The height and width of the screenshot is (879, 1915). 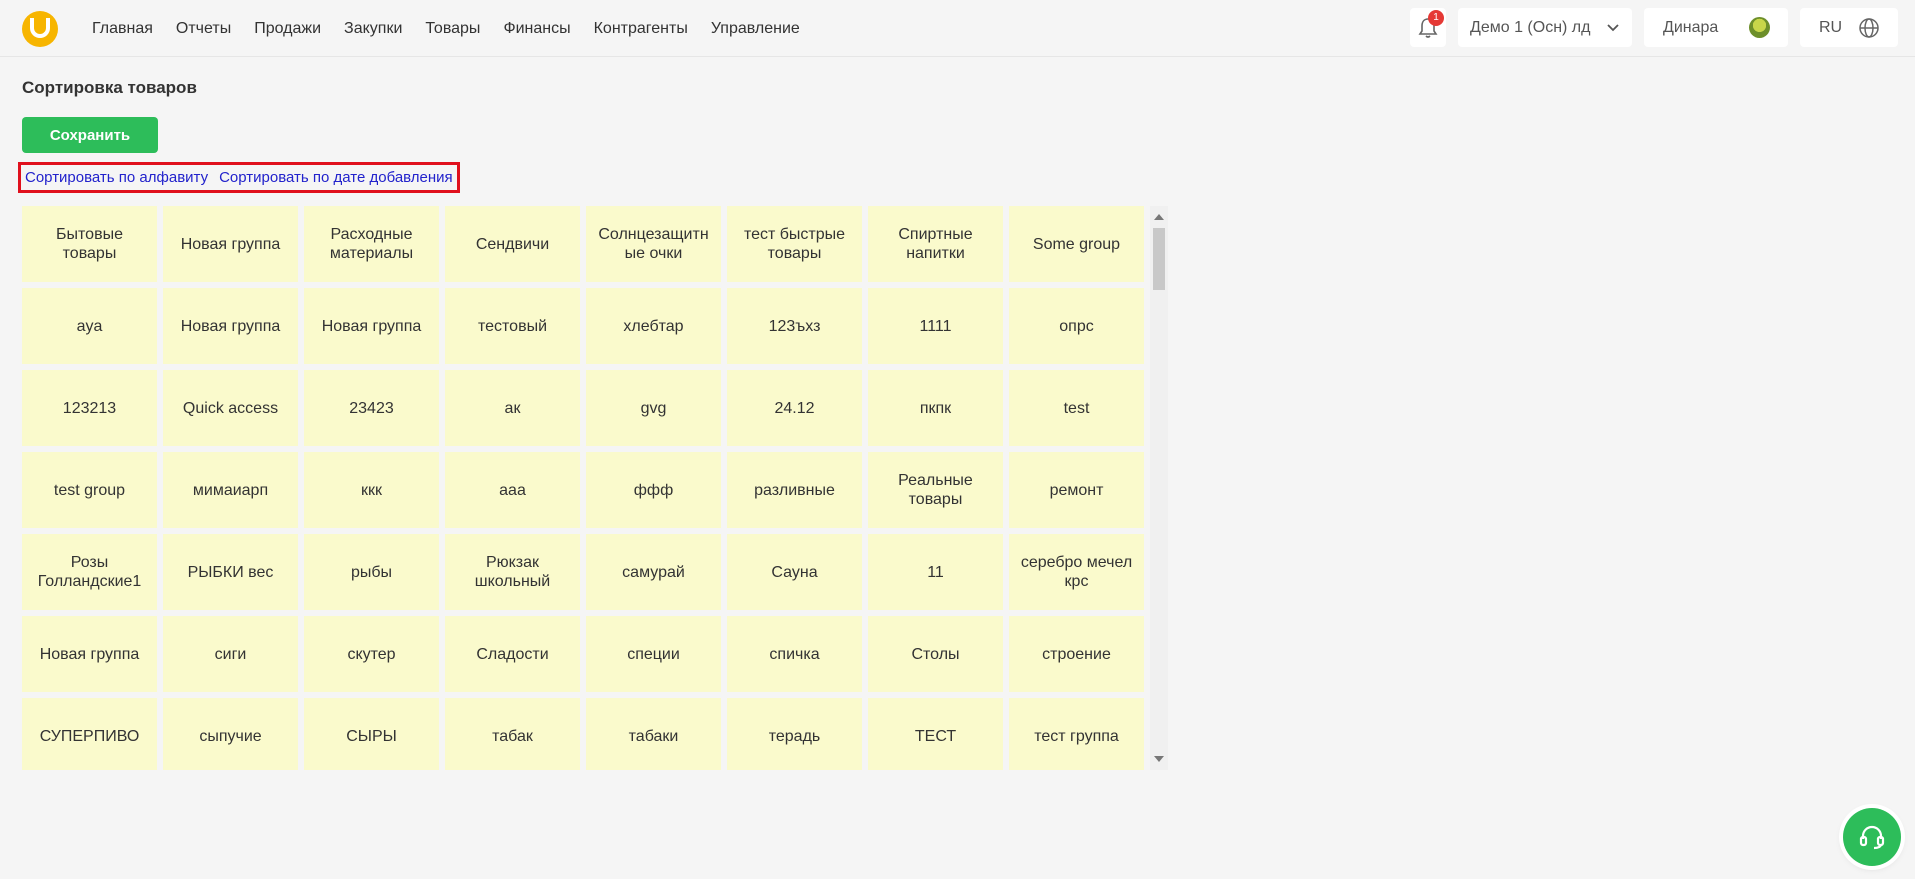 I want to click on group-tile: 123ъхз, so click(x=794, y=326).